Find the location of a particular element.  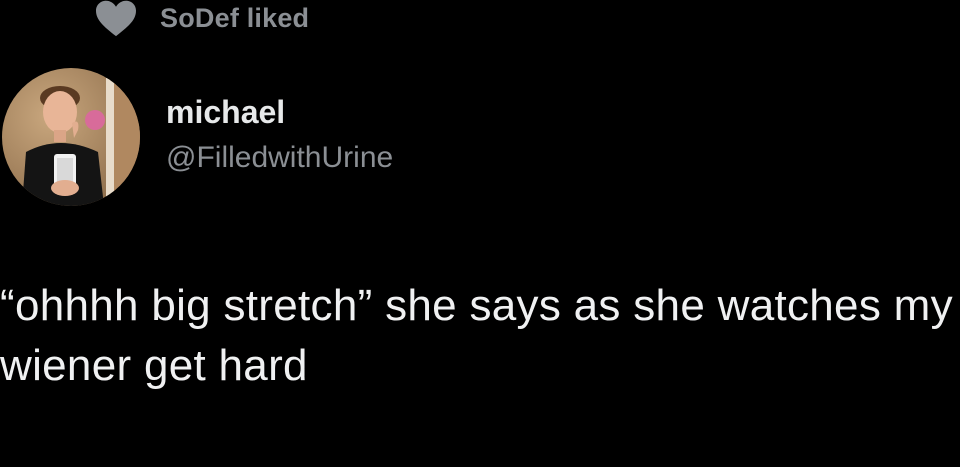

avatar-image is located at coordinates (71, 137).